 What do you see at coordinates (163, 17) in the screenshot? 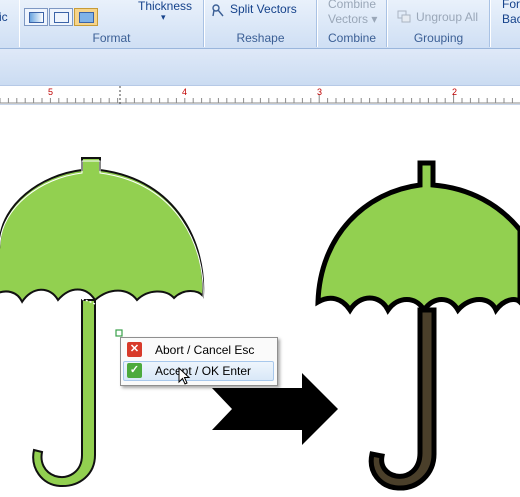
I see `thickness-dropdown-icon: ▾` at bounding box center [163, 17].